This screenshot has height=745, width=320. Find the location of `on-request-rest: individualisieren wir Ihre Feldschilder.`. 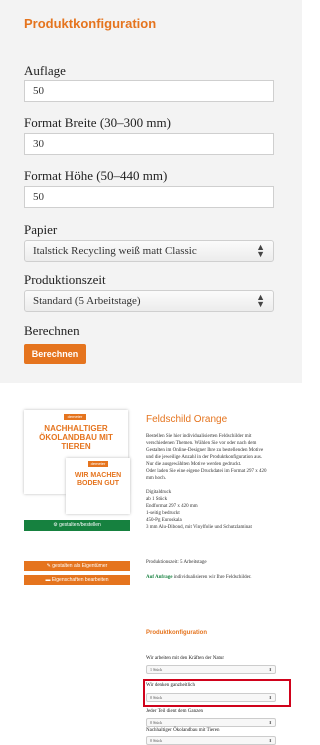

on-request-rest: individualisieren wir Ihre Feldschilder. is located at coordinates (212, 577).